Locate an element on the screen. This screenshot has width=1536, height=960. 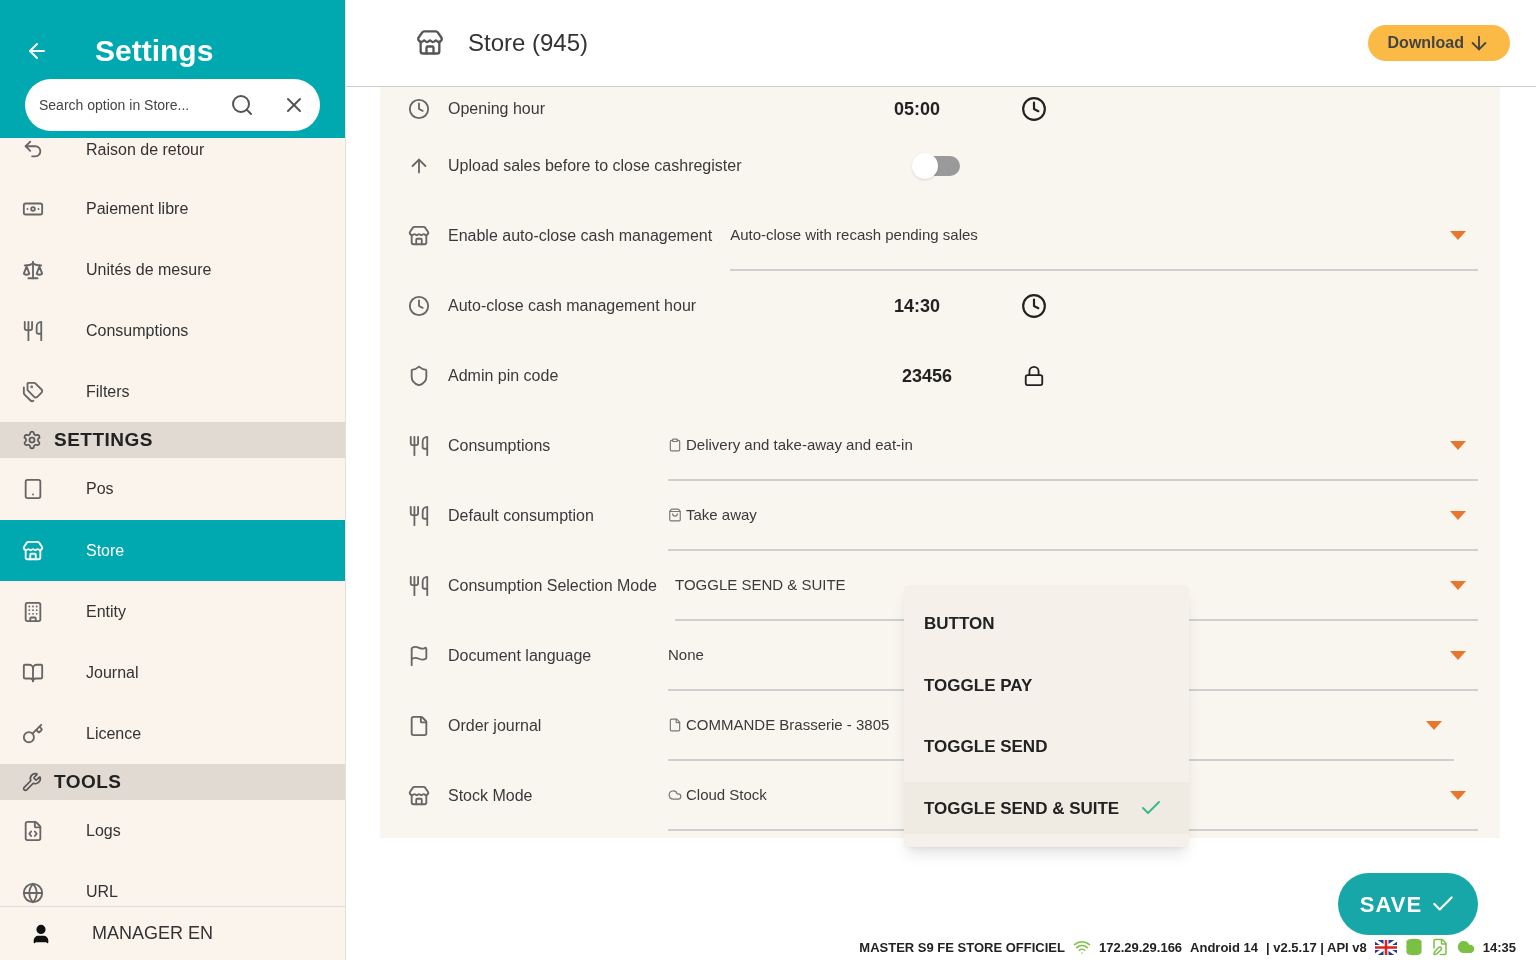
database-icon is located at coordinates (1413, 947).